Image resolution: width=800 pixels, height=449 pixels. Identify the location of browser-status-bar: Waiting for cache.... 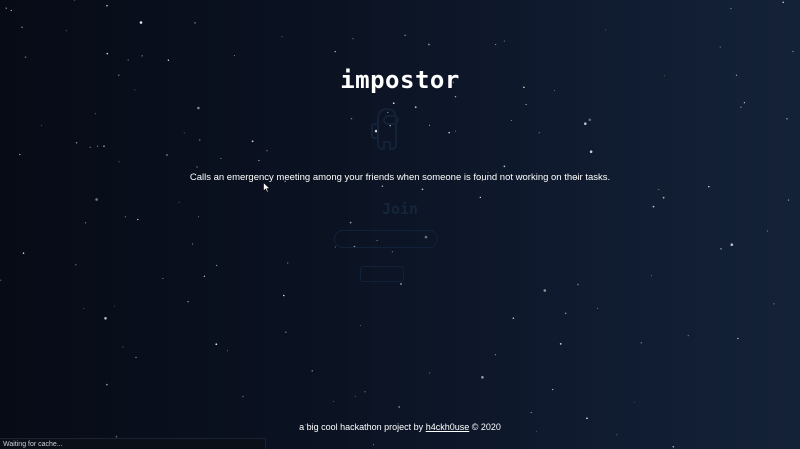
(133, 443).